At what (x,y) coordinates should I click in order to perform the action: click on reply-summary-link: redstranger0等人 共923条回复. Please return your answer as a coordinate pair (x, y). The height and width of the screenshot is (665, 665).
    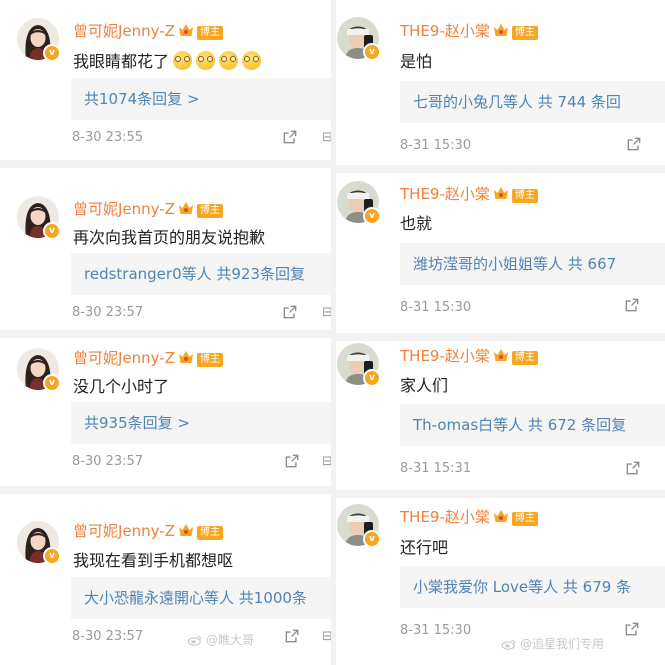
    Looking at the image, I should click on (201, 274).